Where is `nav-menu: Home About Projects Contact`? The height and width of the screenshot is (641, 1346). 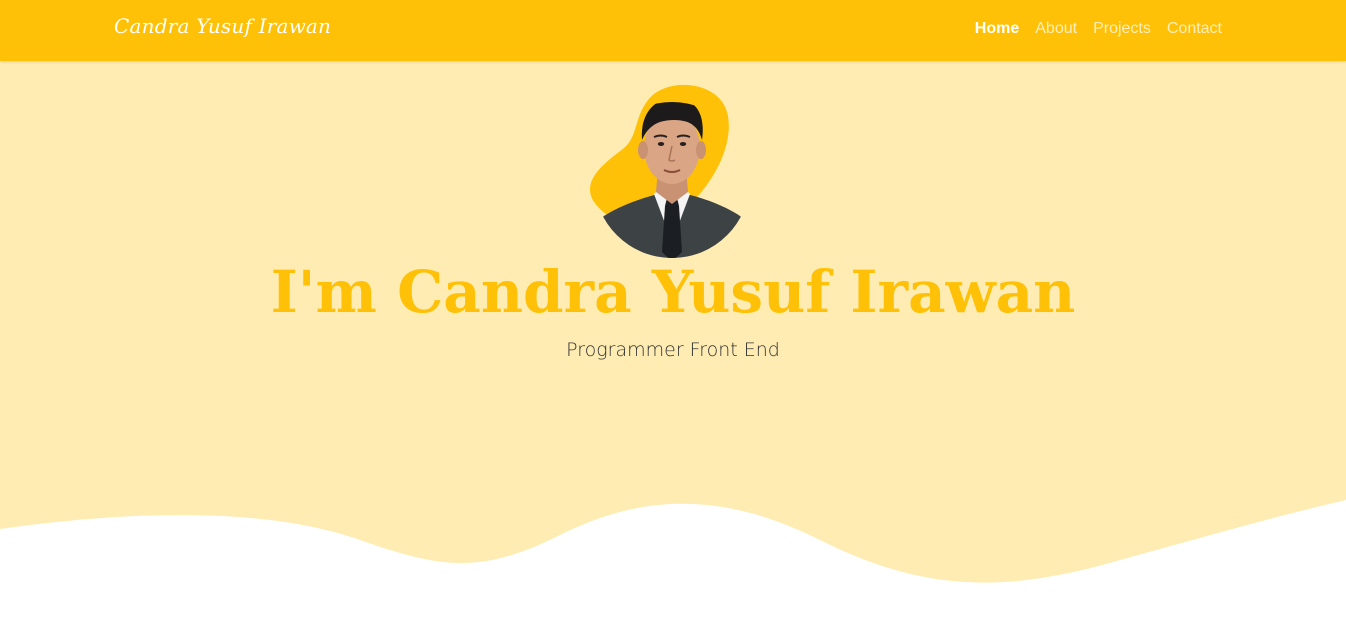
nav-menu: Home About Projects Contact is located at coordinates (1098, 29).